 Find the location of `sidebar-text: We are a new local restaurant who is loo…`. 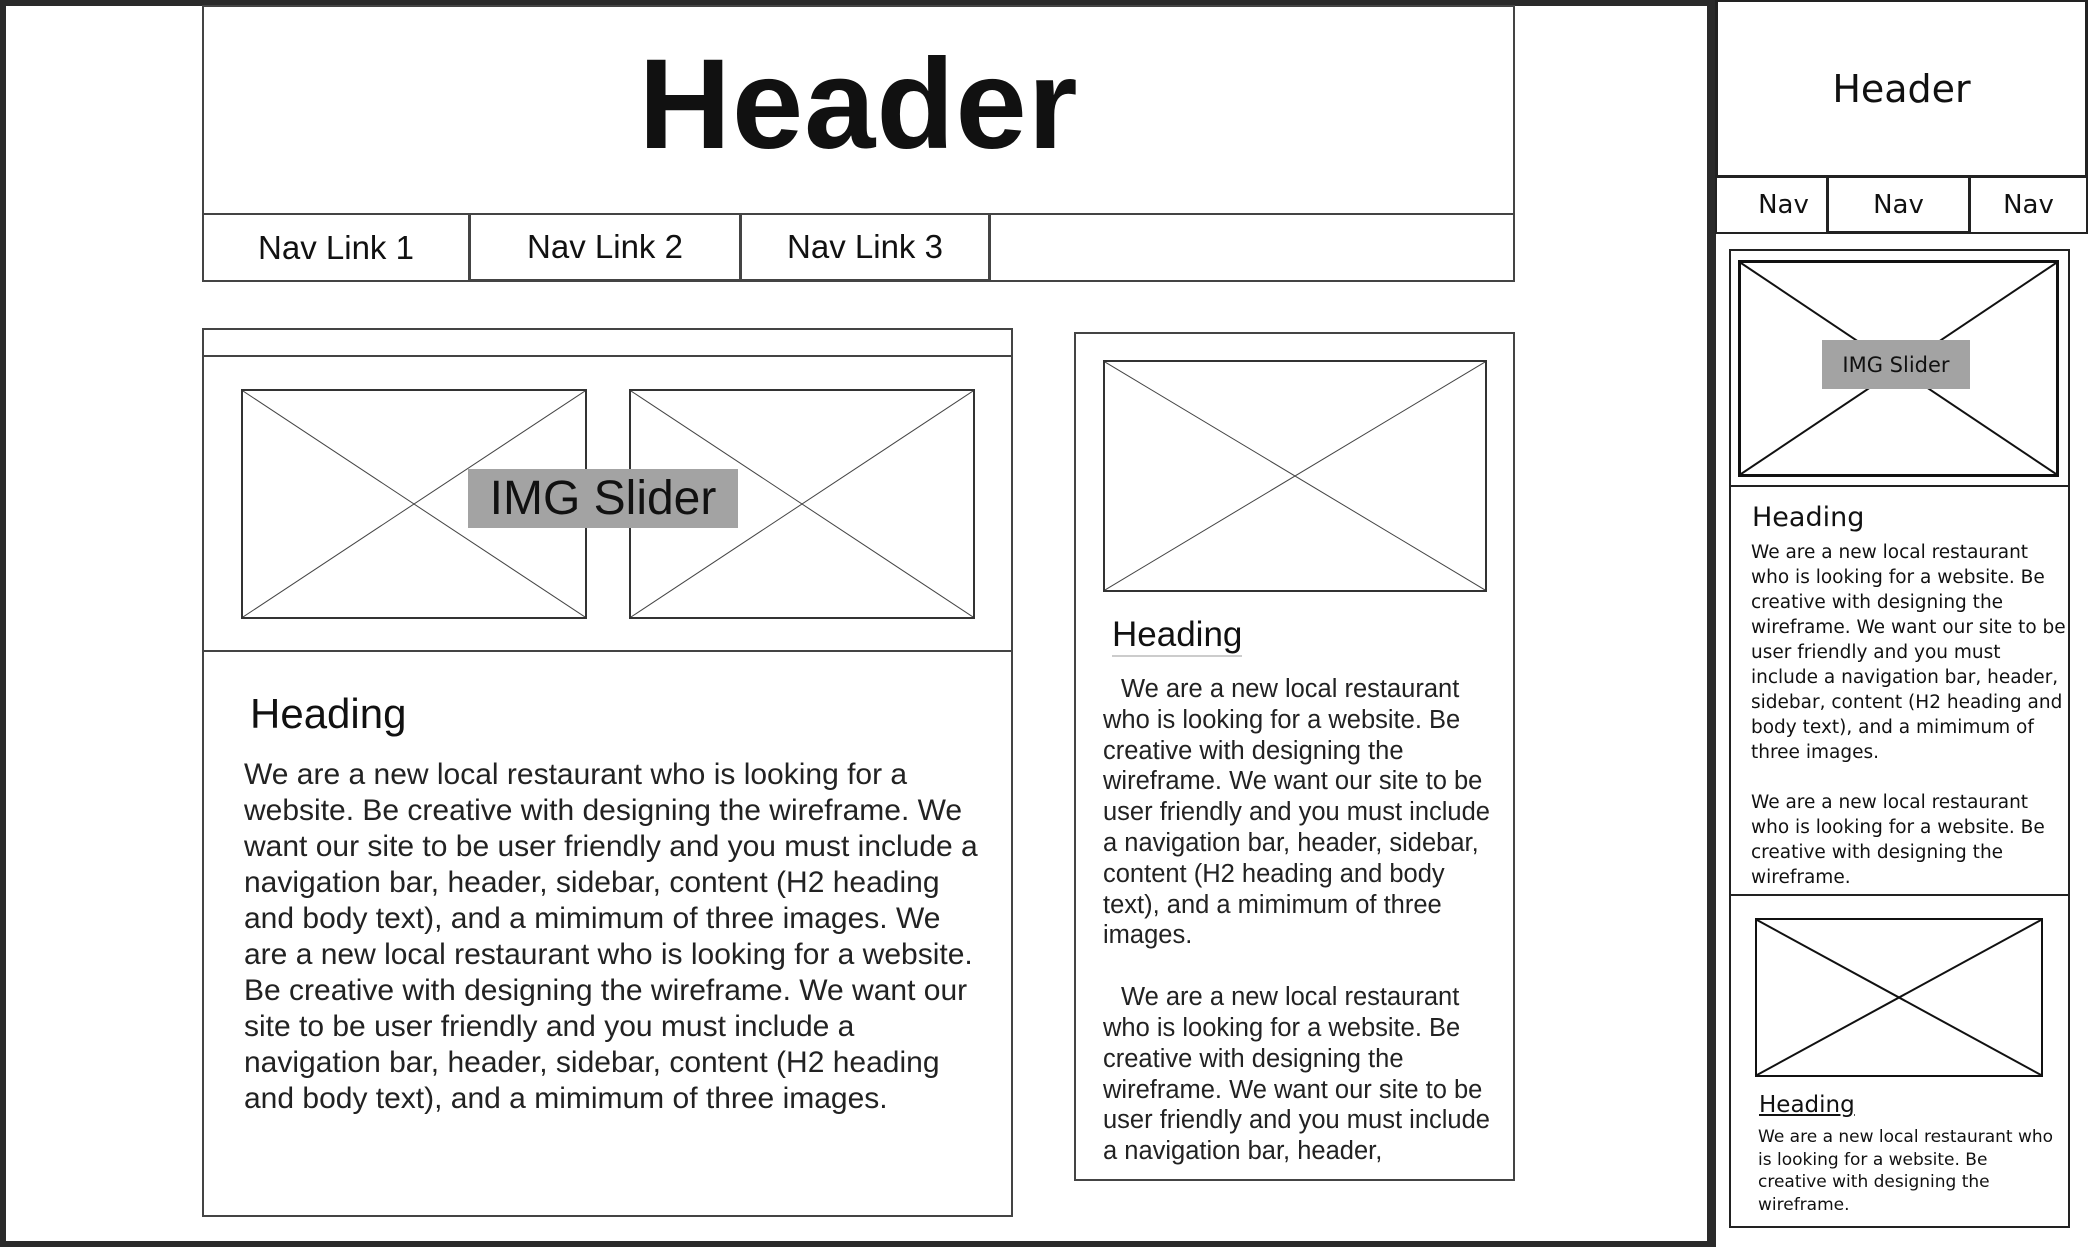

sidebar-text: We are a new local restaurant who is loo… is located at coordinates (1303, 925).